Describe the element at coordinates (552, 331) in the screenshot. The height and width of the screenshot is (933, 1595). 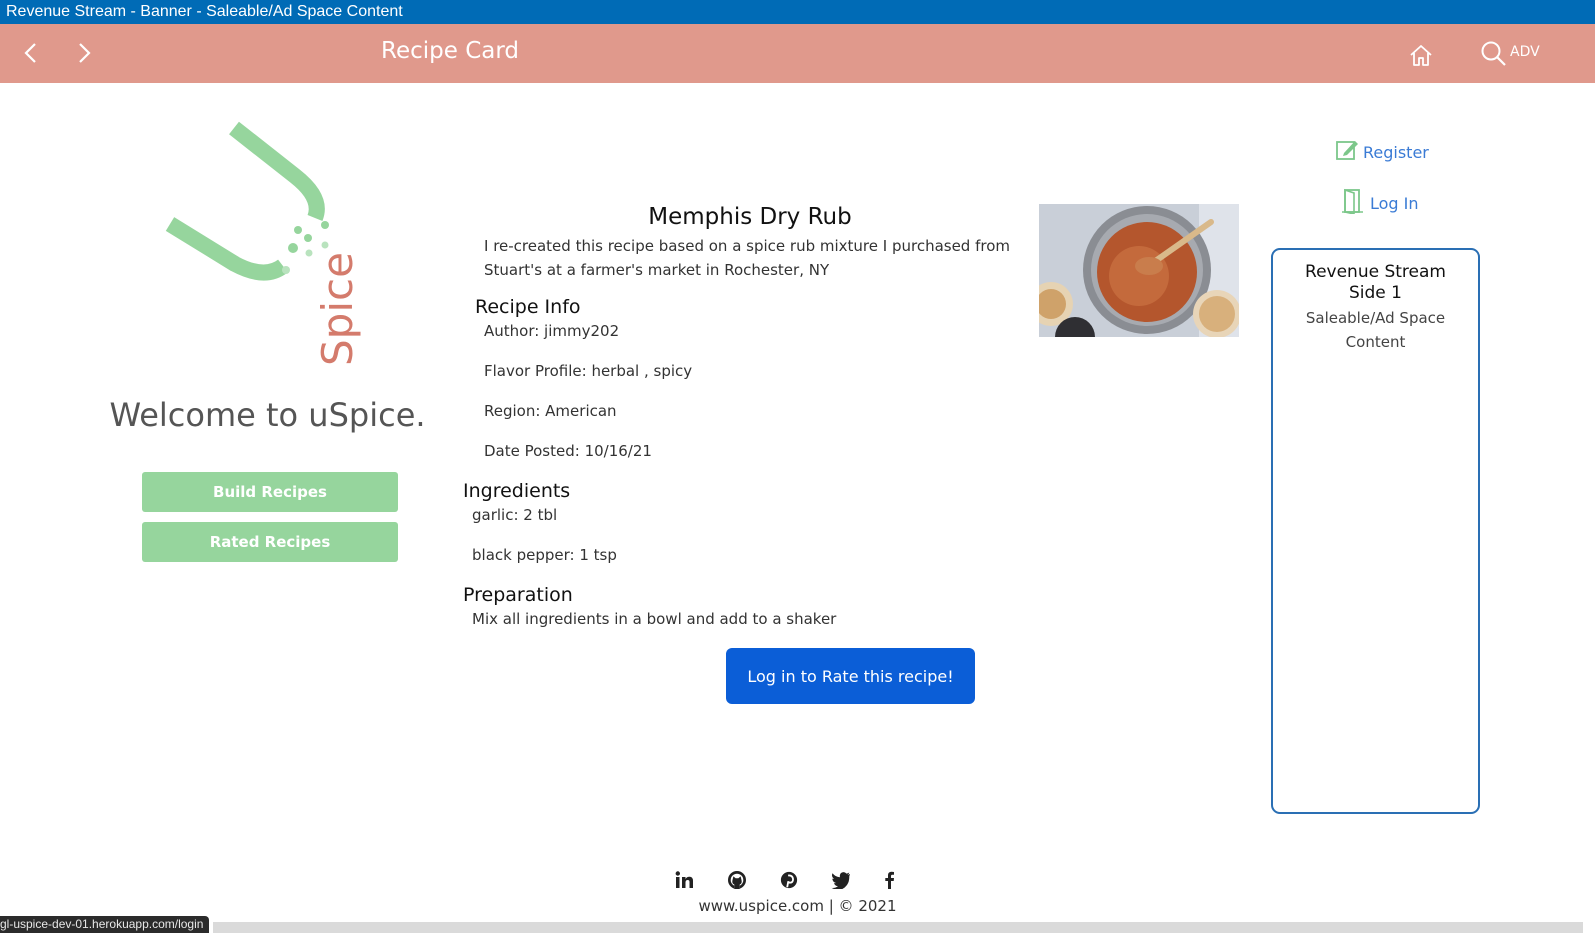
I see `recipe-author: Author: jimmy202` at that location.